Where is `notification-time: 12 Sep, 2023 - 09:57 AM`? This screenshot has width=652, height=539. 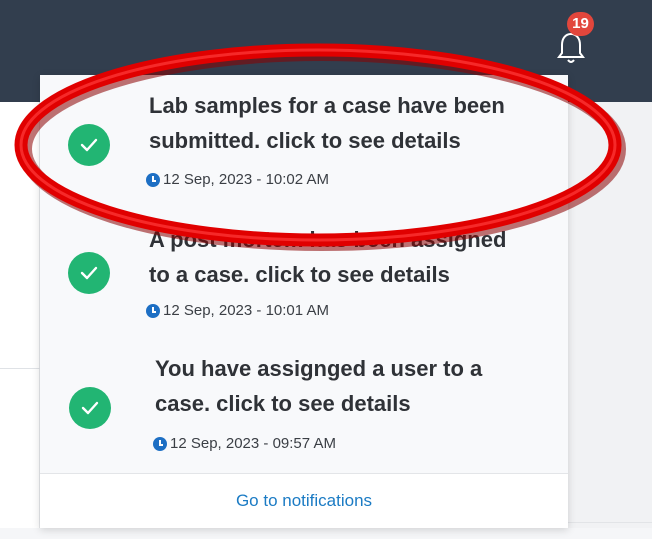
notification-time: 12 Sep, 2023 - 09:57 AM is located at coordinates (244, 443).